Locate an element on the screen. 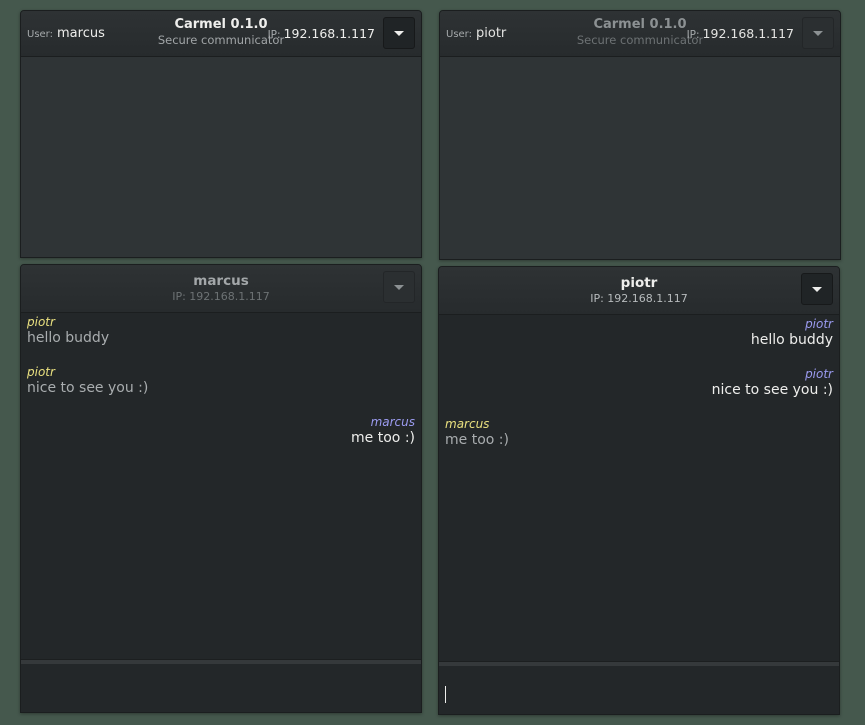 This screenshot has width=865, height=725. user-info: User: marcus is located at coordinates (66, 33).